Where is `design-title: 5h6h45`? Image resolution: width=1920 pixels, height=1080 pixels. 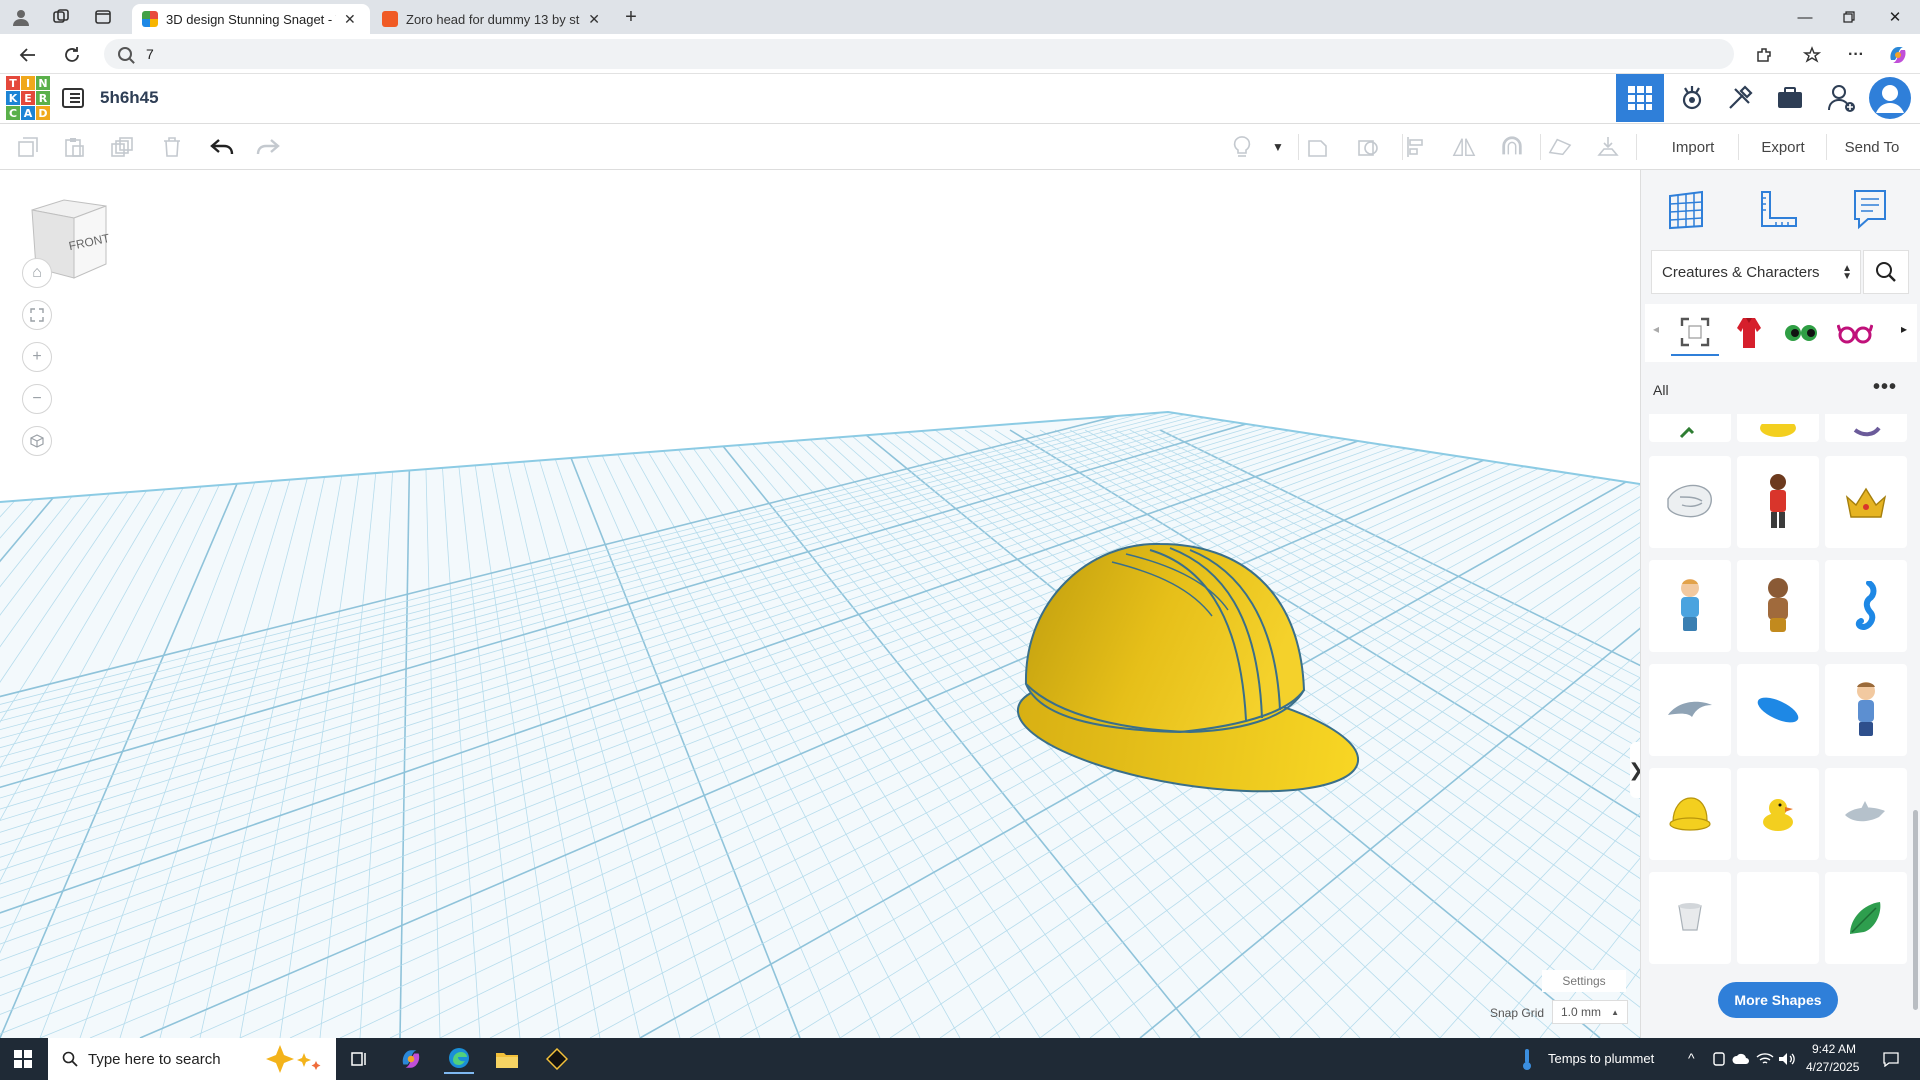 design-title: 5h6h45 is located at coordinates (129, 98).